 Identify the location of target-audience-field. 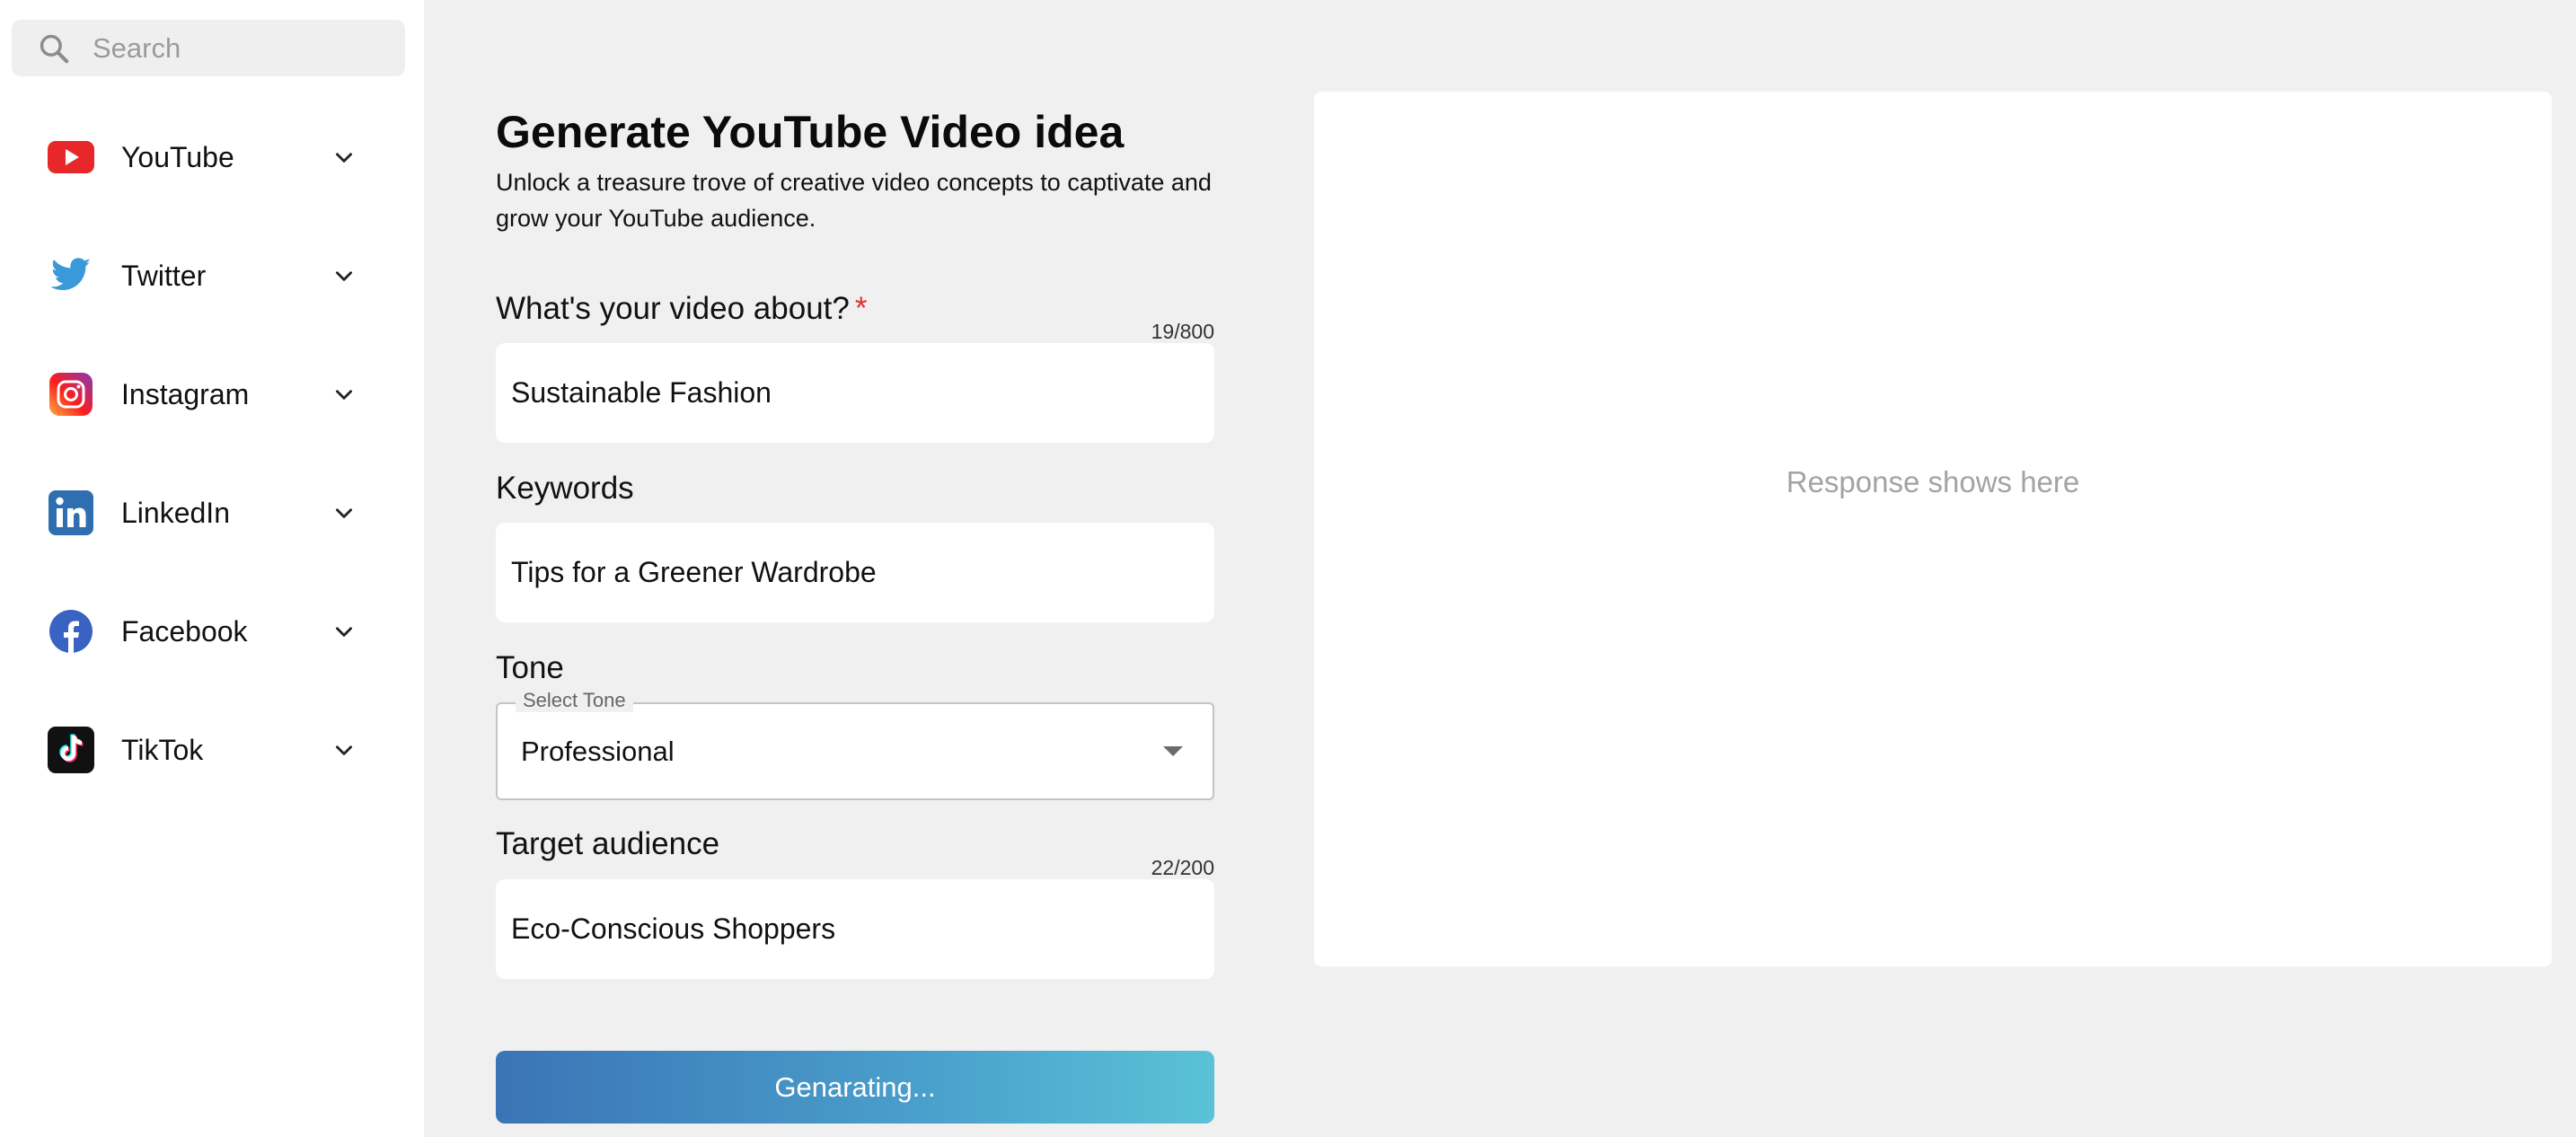
(855, 929).